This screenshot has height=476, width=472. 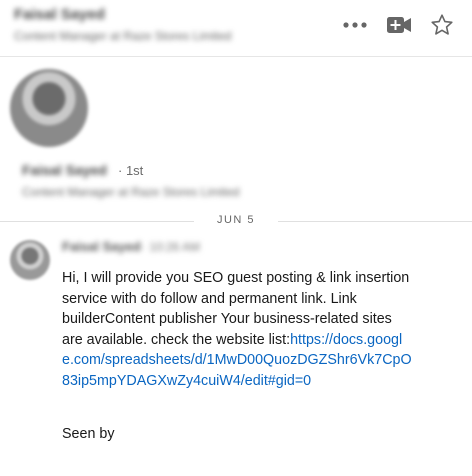 I want to click on header-actions, so click(x=398, y=25).